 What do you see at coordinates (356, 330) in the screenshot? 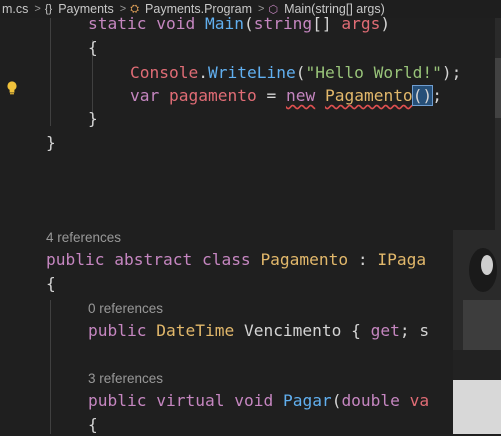
I see `punct: {` at bounding box center [356, 330].